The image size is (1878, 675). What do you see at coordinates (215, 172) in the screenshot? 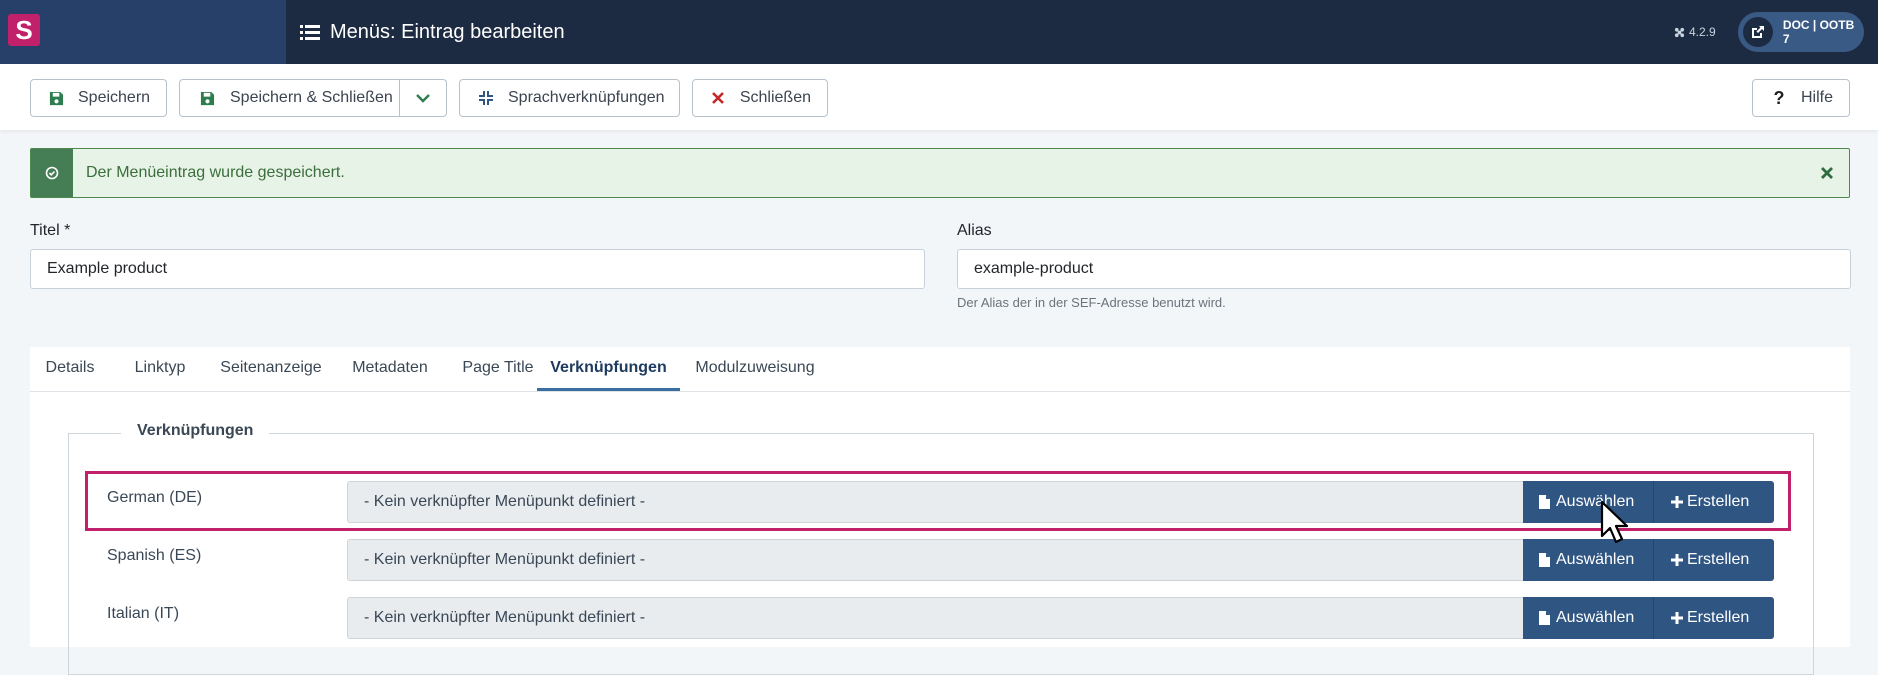
I see `alert-message: Der Menüeintrag wurde gespeichert.` at bounding box center [215, 172].